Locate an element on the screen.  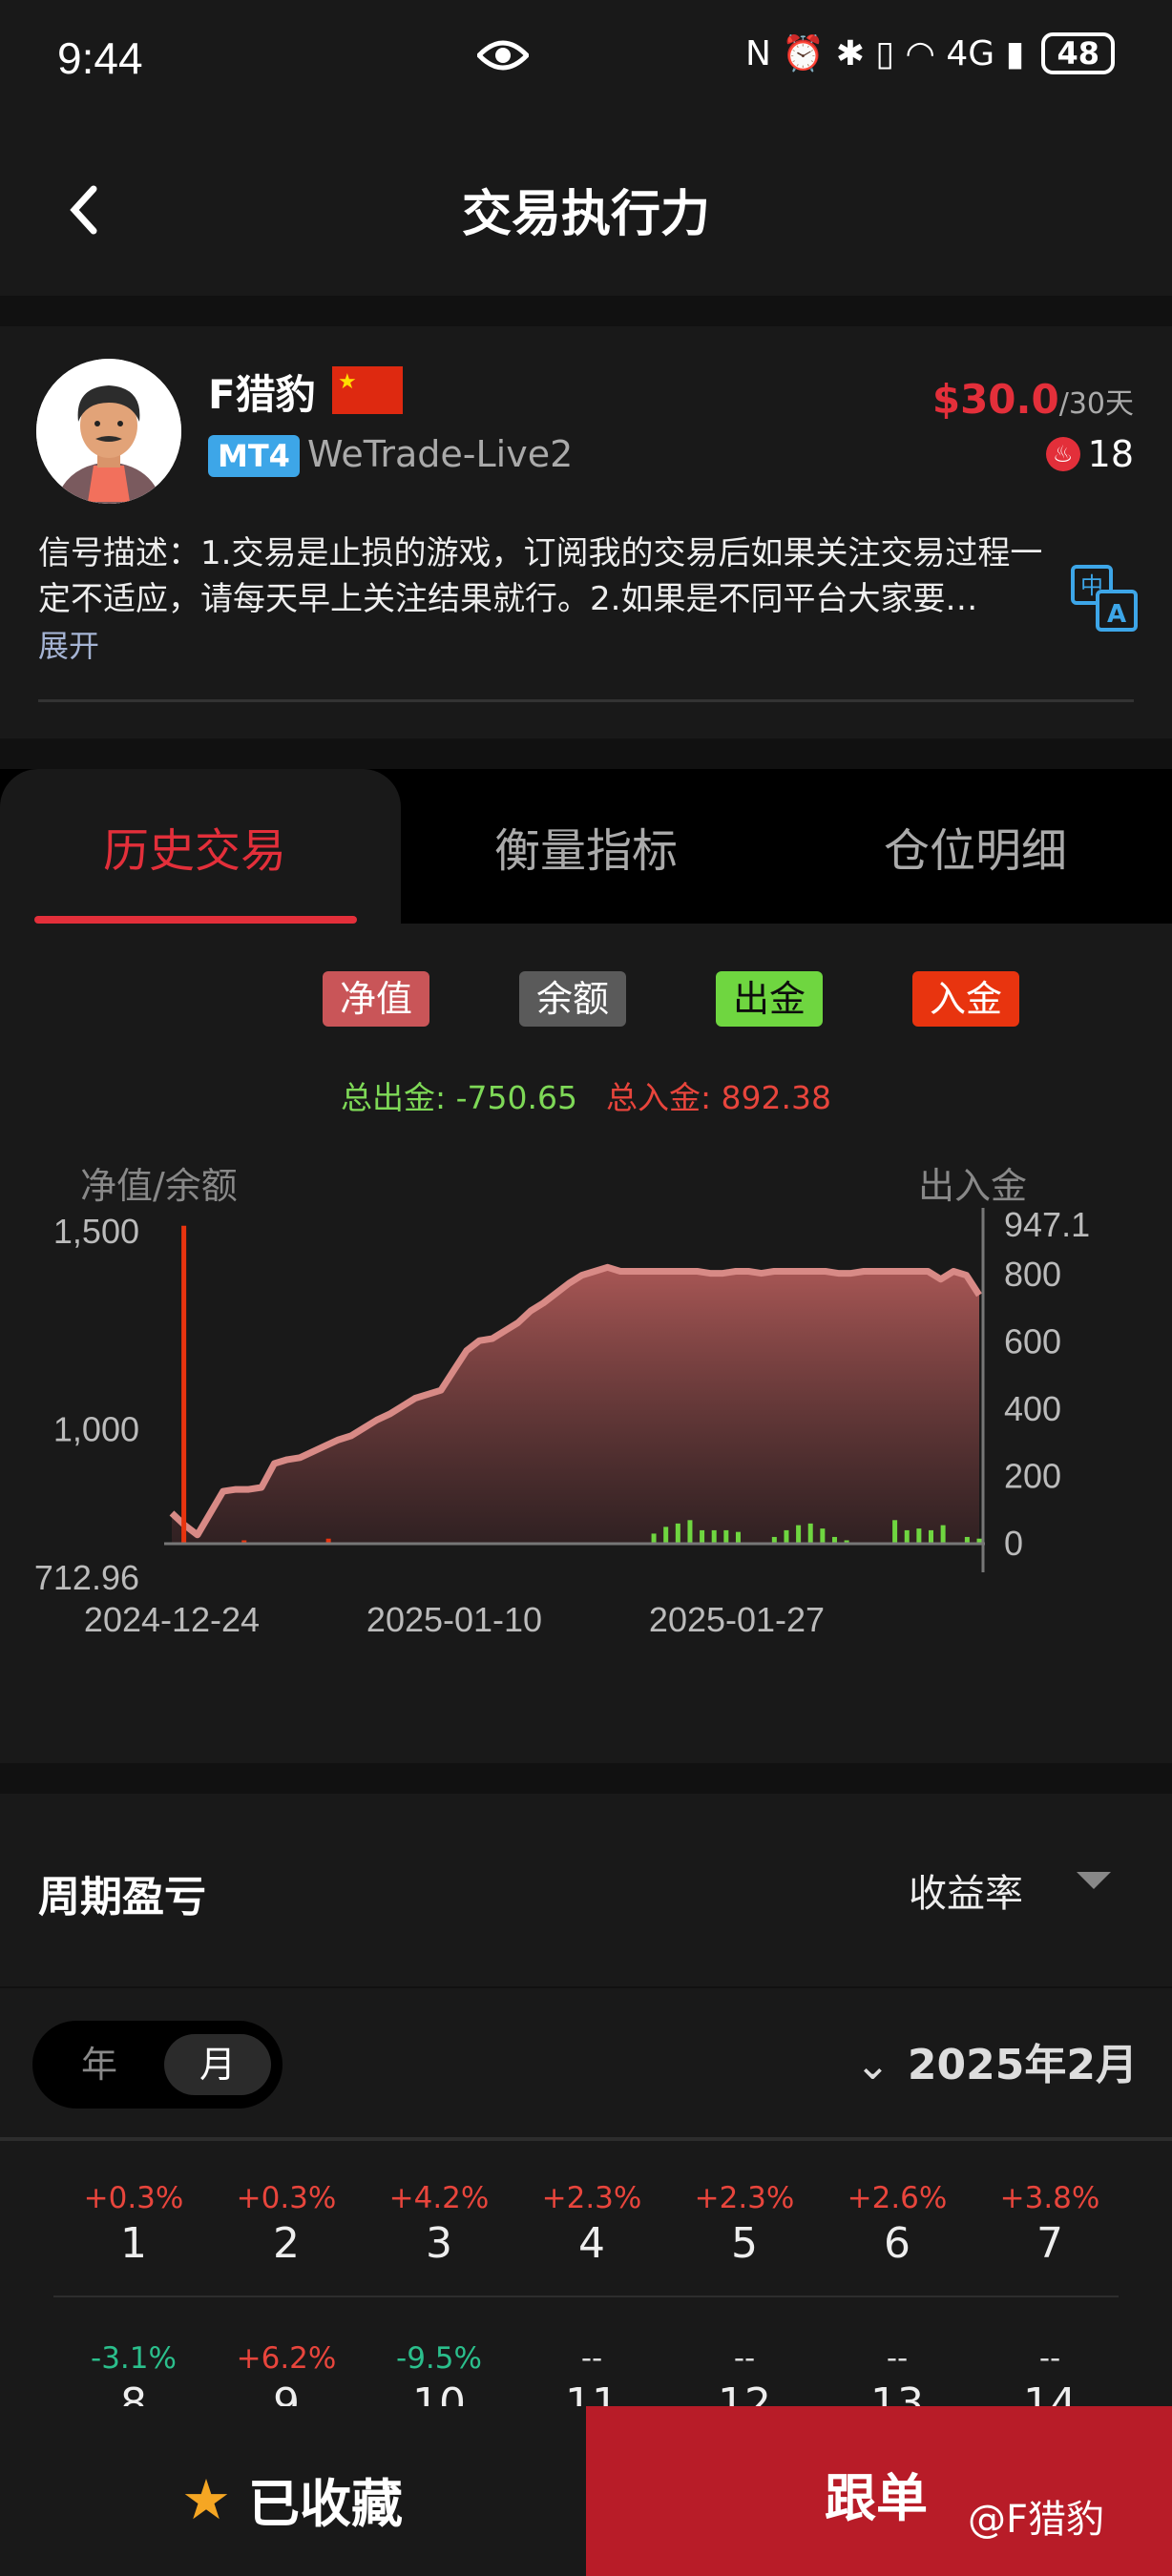
star-icon: ★ is located at coordinates (206, 2499).